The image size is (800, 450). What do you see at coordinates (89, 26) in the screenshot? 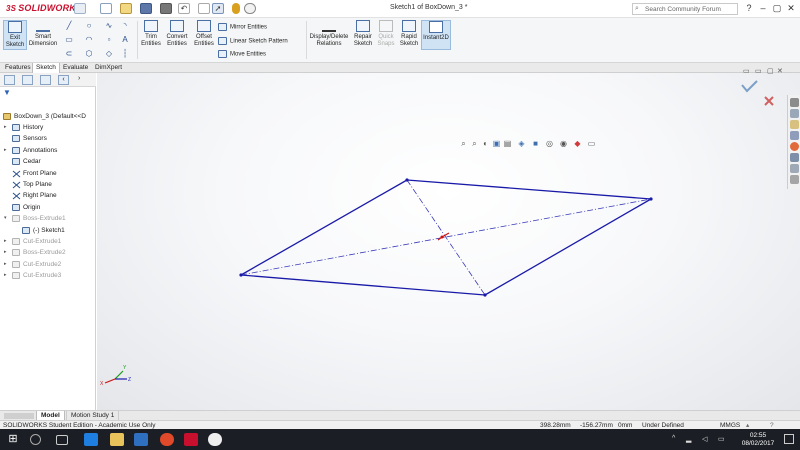
I see `circle-icon: ○` at bounding box center [89, 26].